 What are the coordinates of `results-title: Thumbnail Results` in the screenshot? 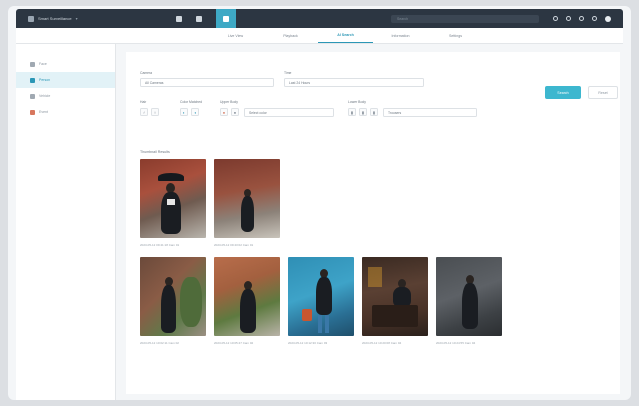 It's located at (155, 152).